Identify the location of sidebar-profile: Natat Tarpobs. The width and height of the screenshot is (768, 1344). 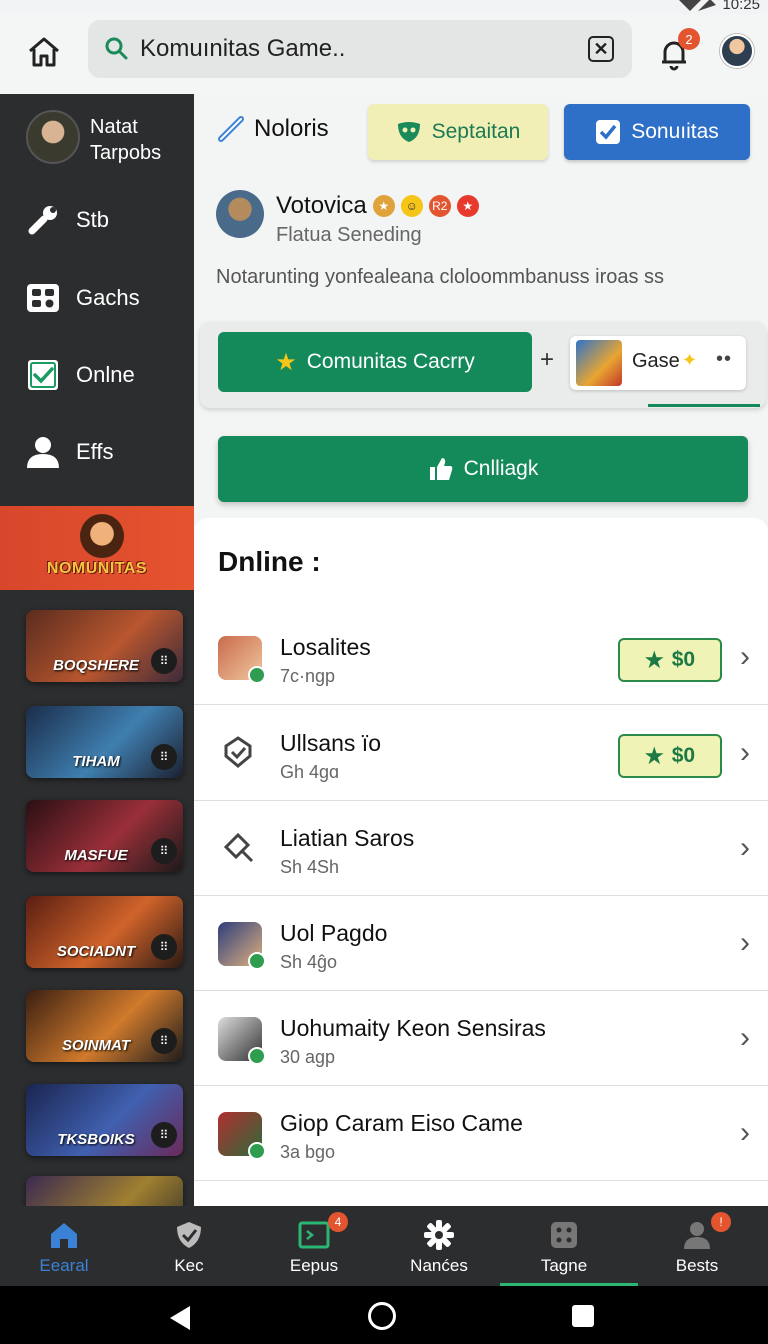
(97, 139).